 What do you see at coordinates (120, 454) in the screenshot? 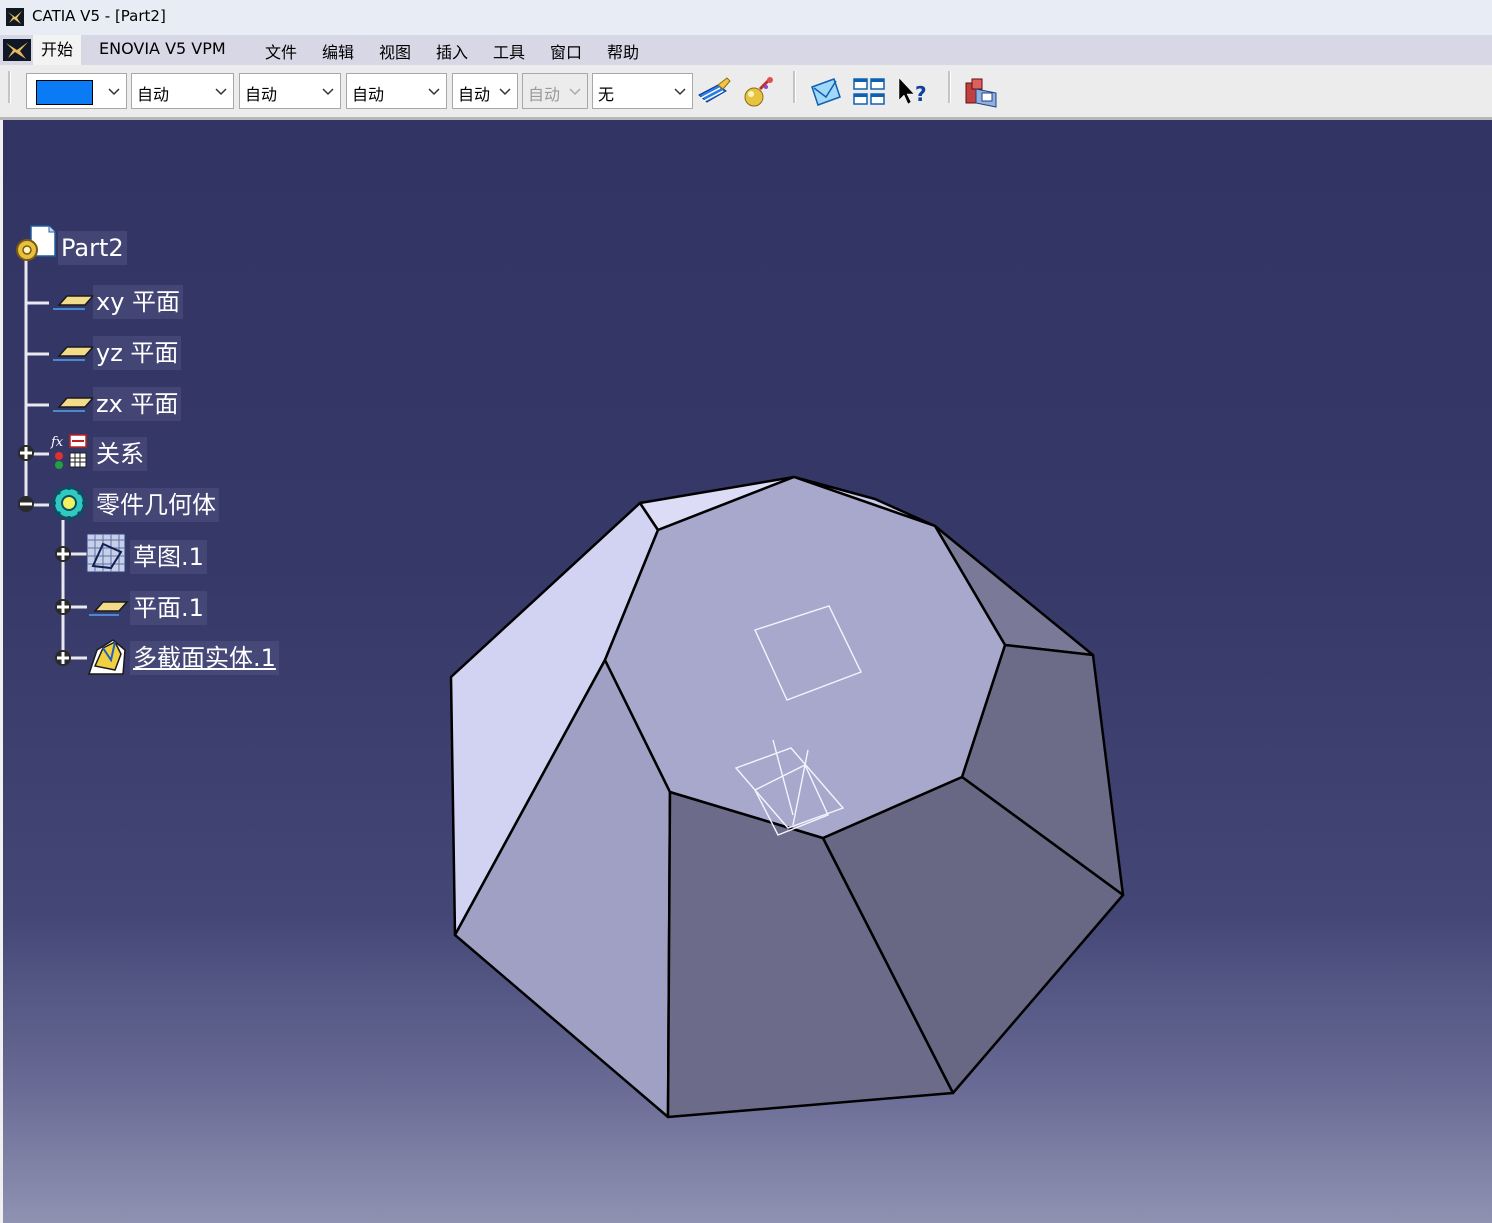
I see `tree-item-relations: 关系` at bounding box center [120, 454].